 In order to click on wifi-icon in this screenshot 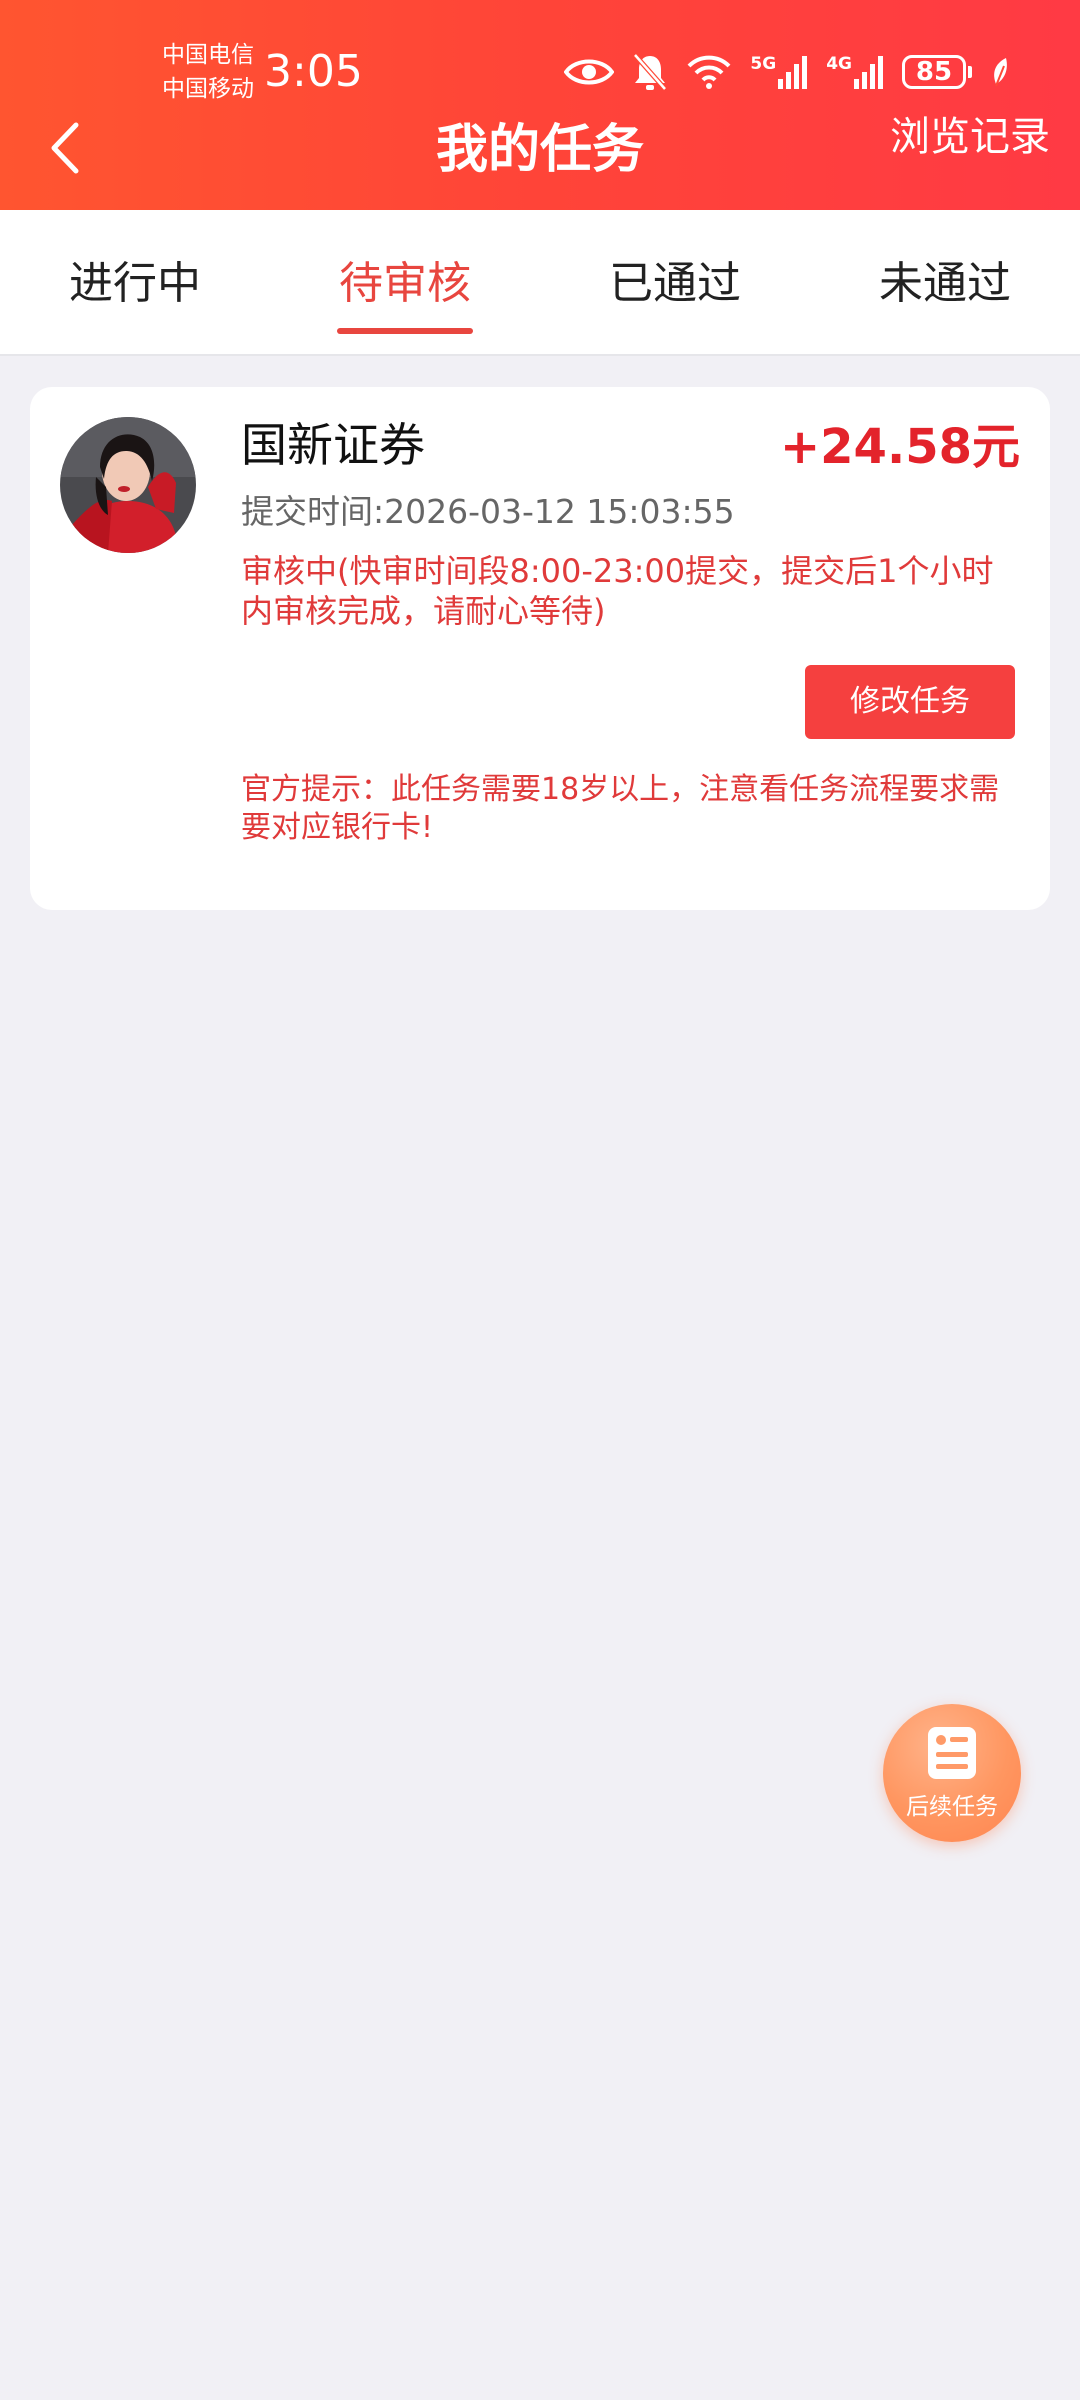, I will do `click(709, 72)`.